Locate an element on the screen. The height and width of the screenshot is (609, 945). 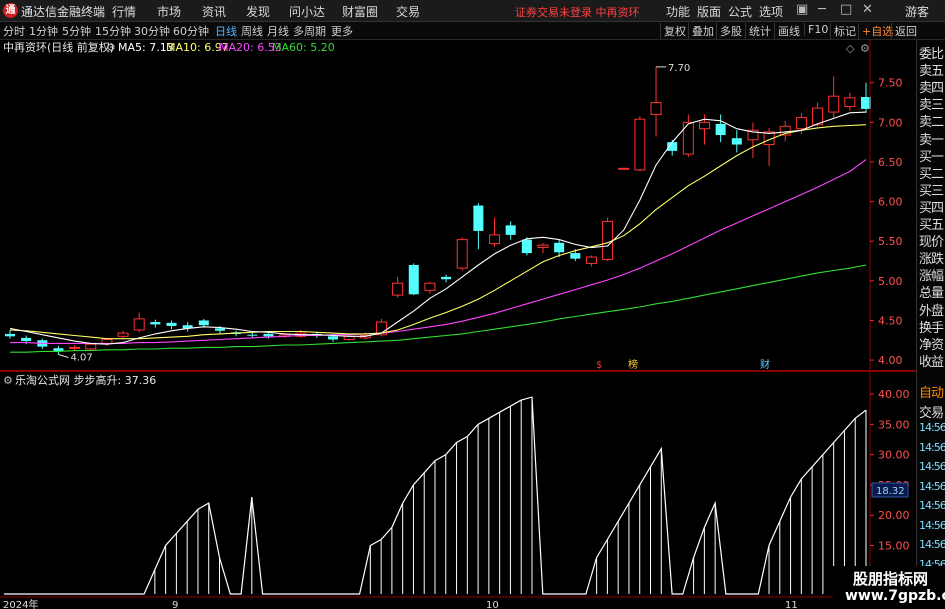
menu-function: 功能 is located at coordinates (678, 11).